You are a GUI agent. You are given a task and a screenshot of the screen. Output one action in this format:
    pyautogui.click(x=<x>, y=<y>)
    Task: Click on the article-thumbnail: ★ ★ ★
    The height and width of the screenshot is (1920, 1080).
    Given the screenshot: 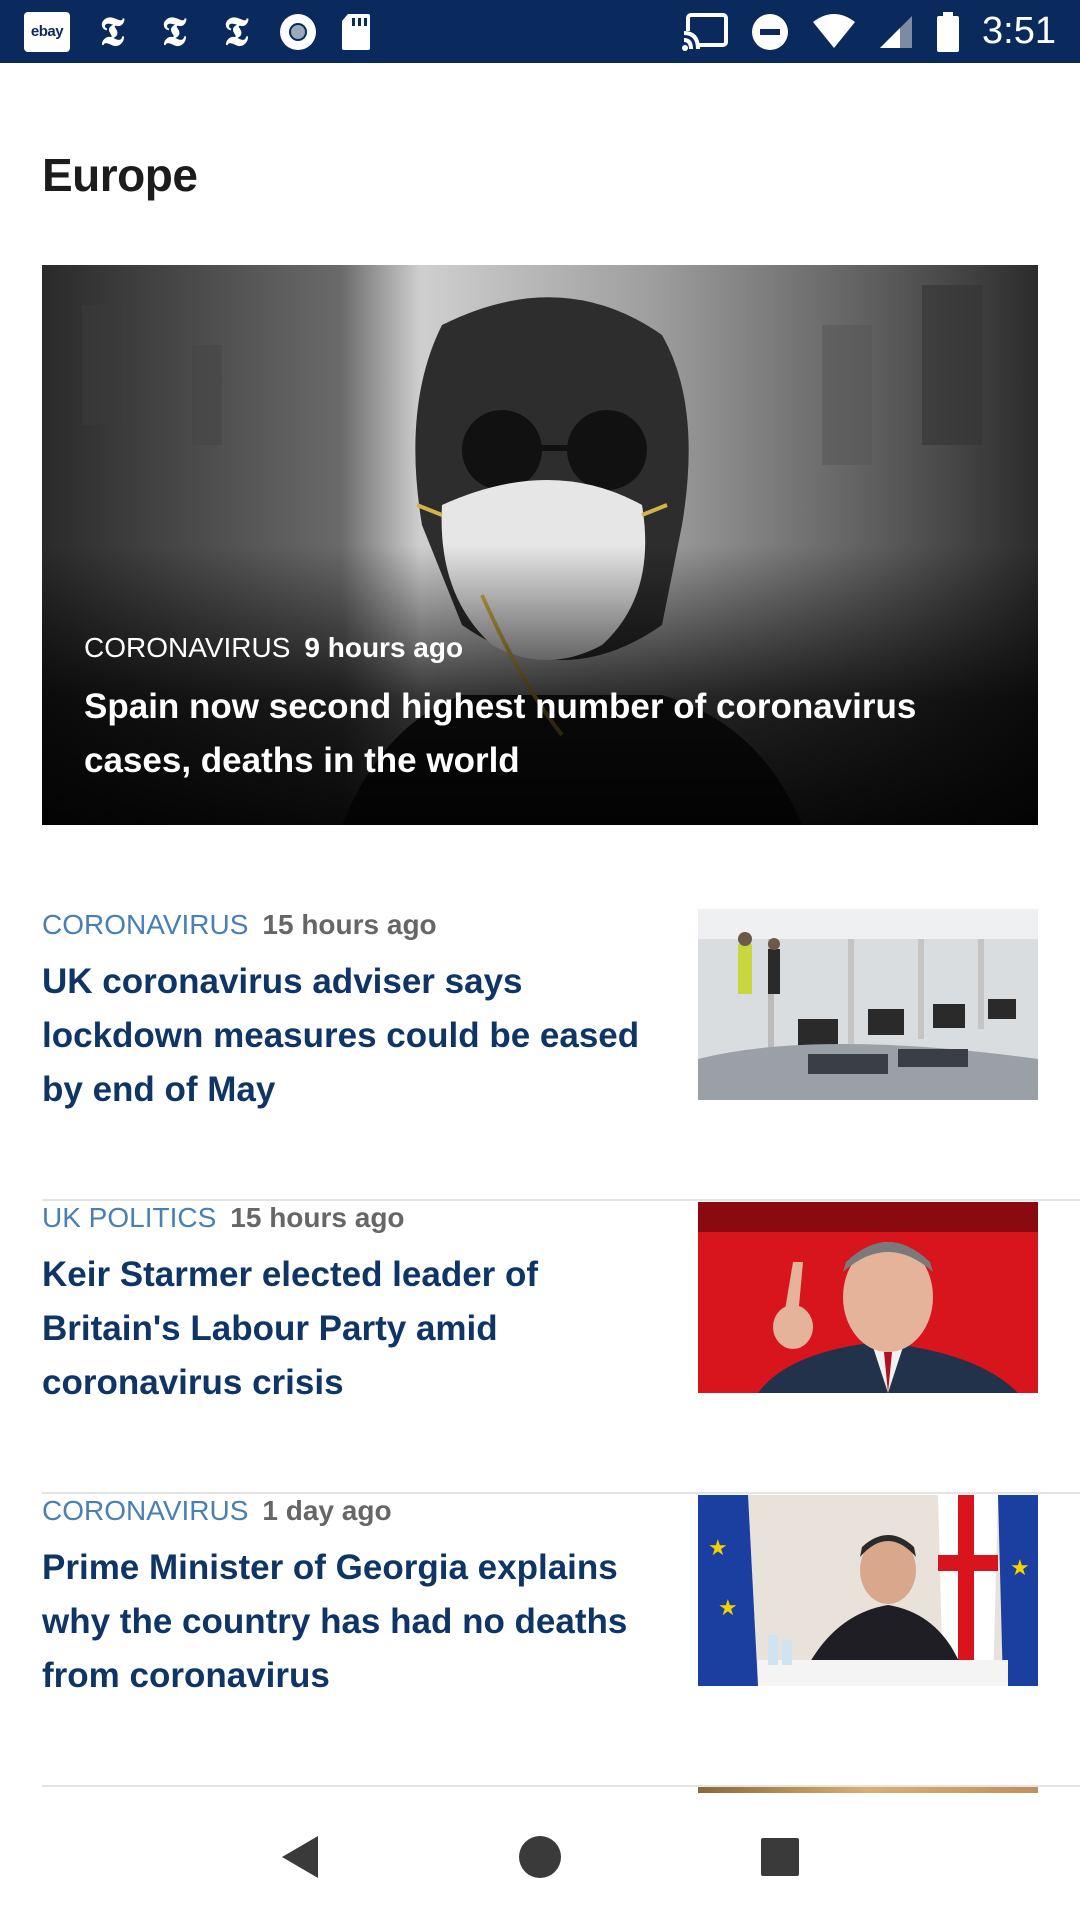 What is the action you would take?
    pyautogui.click(x=868, y=1590)
    